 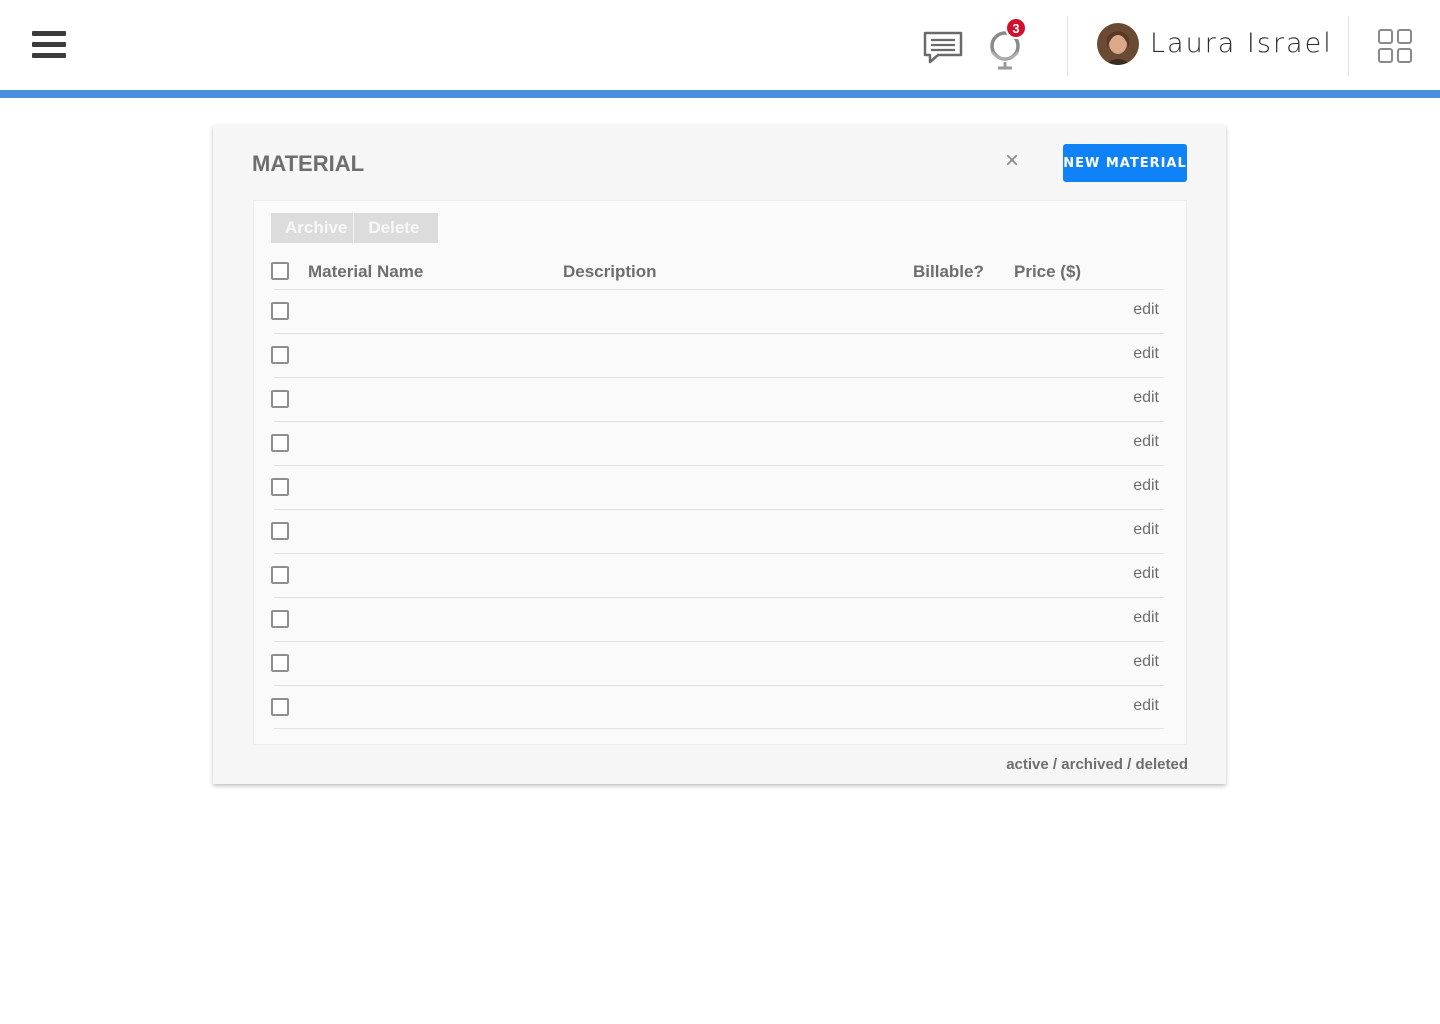 I want to click on column-header-material-name: Material Name, so click(x=365, y=272).